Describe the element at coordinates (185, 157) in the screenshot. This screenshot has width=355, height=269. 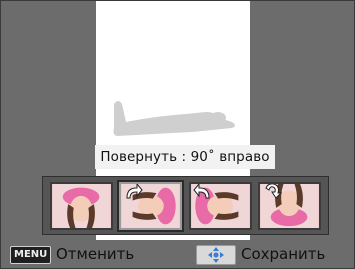
I see `rotation-caption: Повернуть : 90˚ вправо` at that location.